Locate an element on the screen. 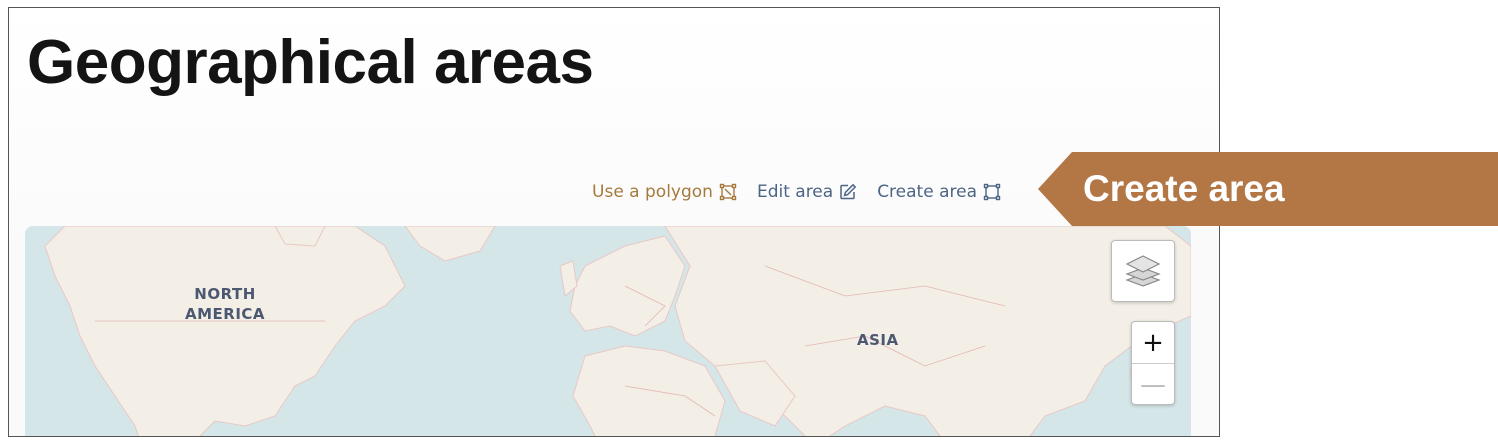 The height and width of the screenshot is (444, 1498). layers-button is located at coordinates (1143, 271).